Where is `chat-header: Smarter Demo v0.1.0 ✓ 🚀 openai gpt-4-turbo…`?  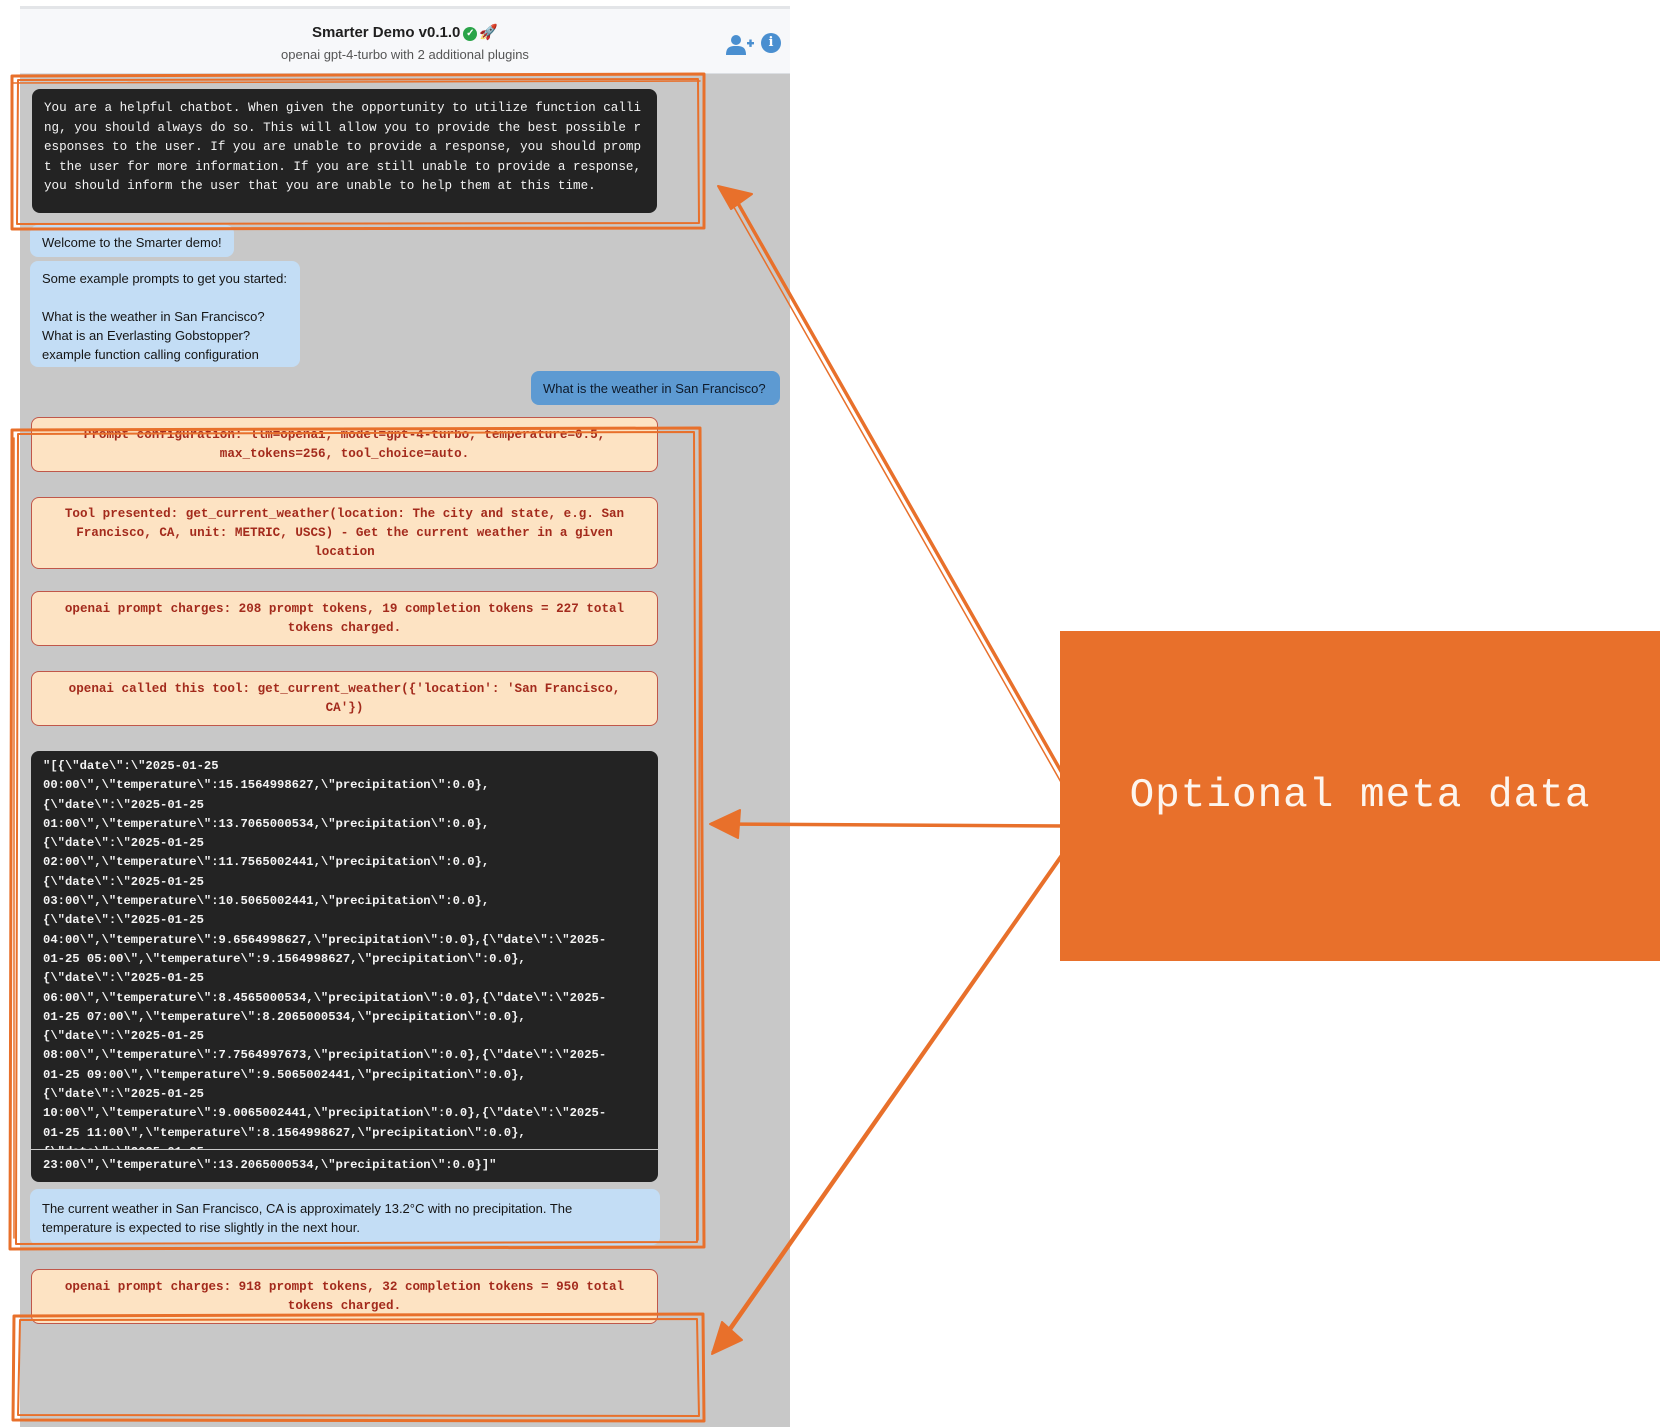 chat-header: Smarter Demo v0.1.0 ✓ 🚀 openai gpt-4-turbo… is located at coordinates (405, 41).